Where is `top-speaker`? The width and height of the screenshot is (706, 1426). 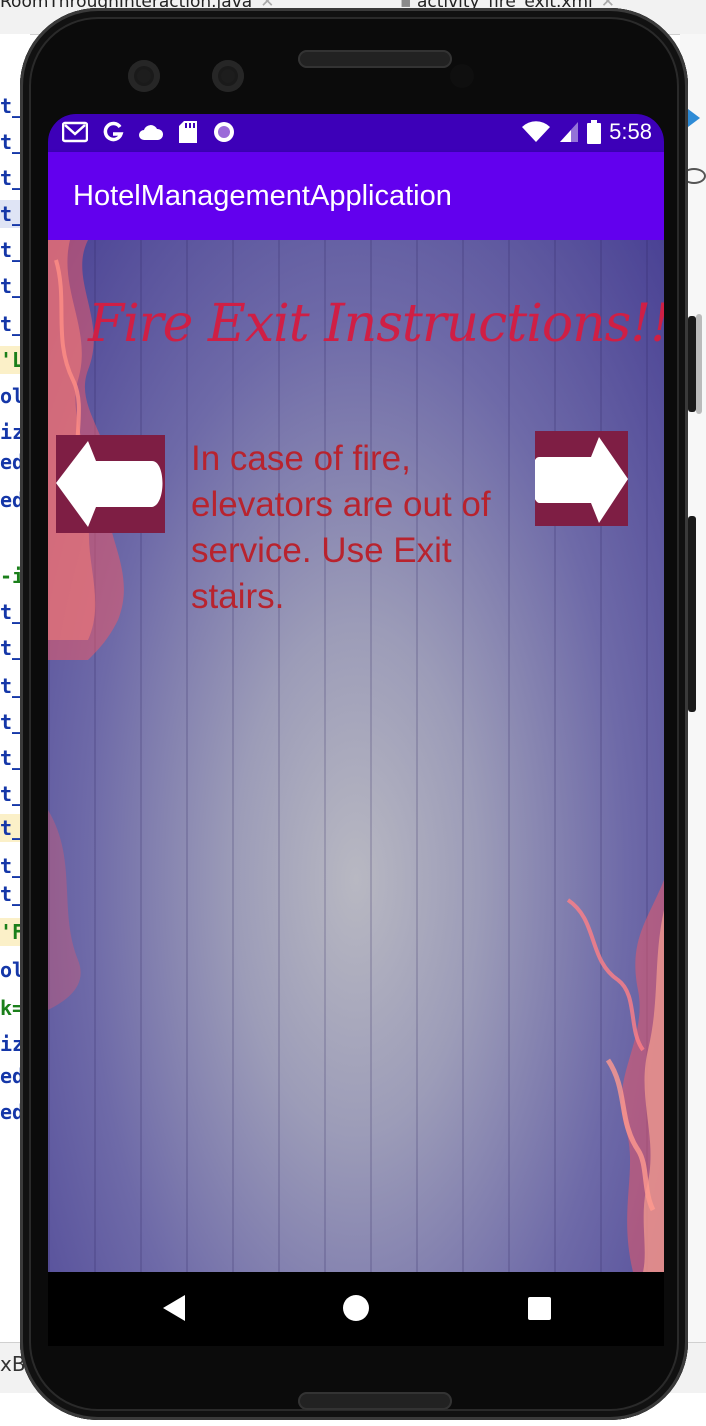
top-speaker is located at coordinates (375, 59).